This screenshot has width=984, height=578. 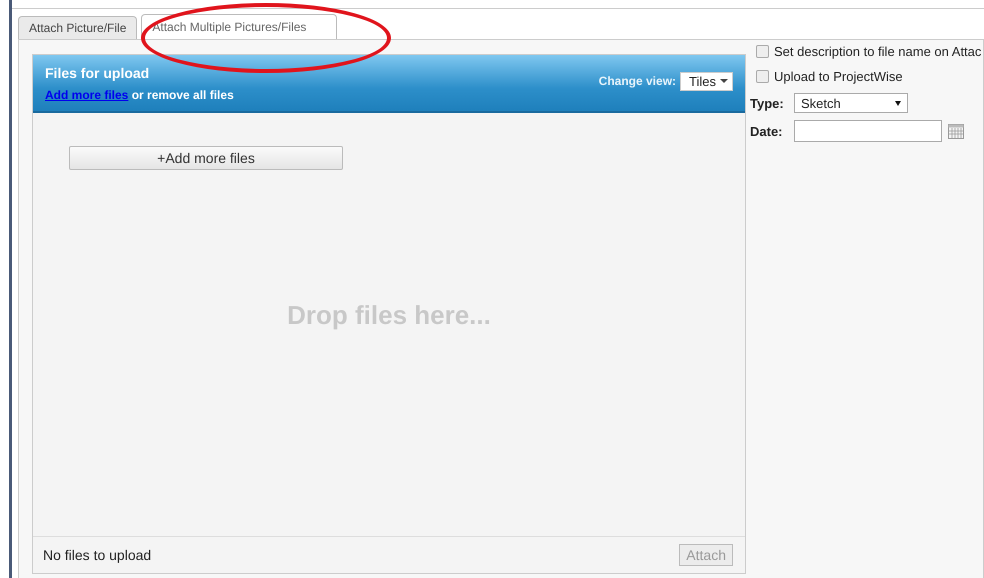 I want to click on remove-all-text: or remove all files, so click(x=182, y=95).